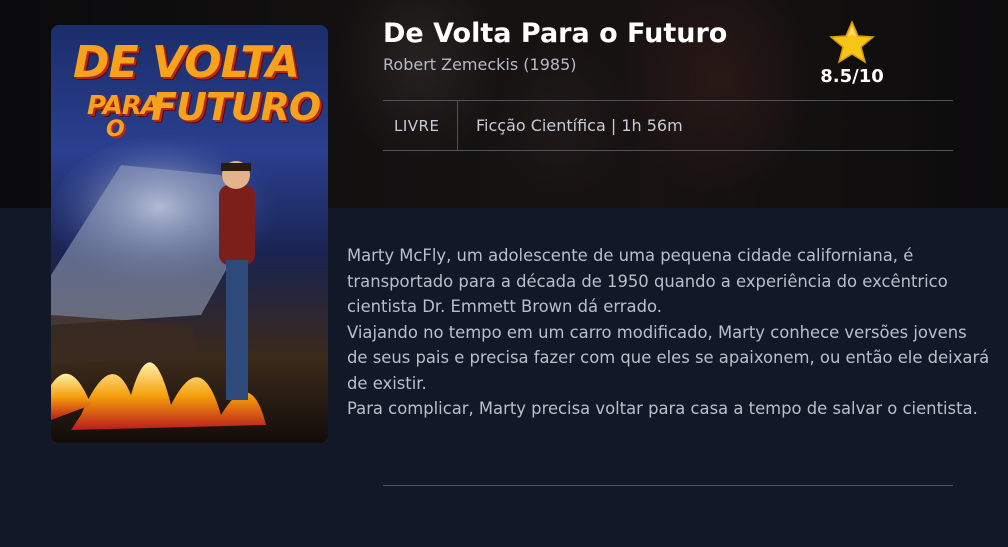  Describe the element at coordinates (555, 33) in the screenshot. I see `movie-title: De Volta Para o Futuro` at that location.